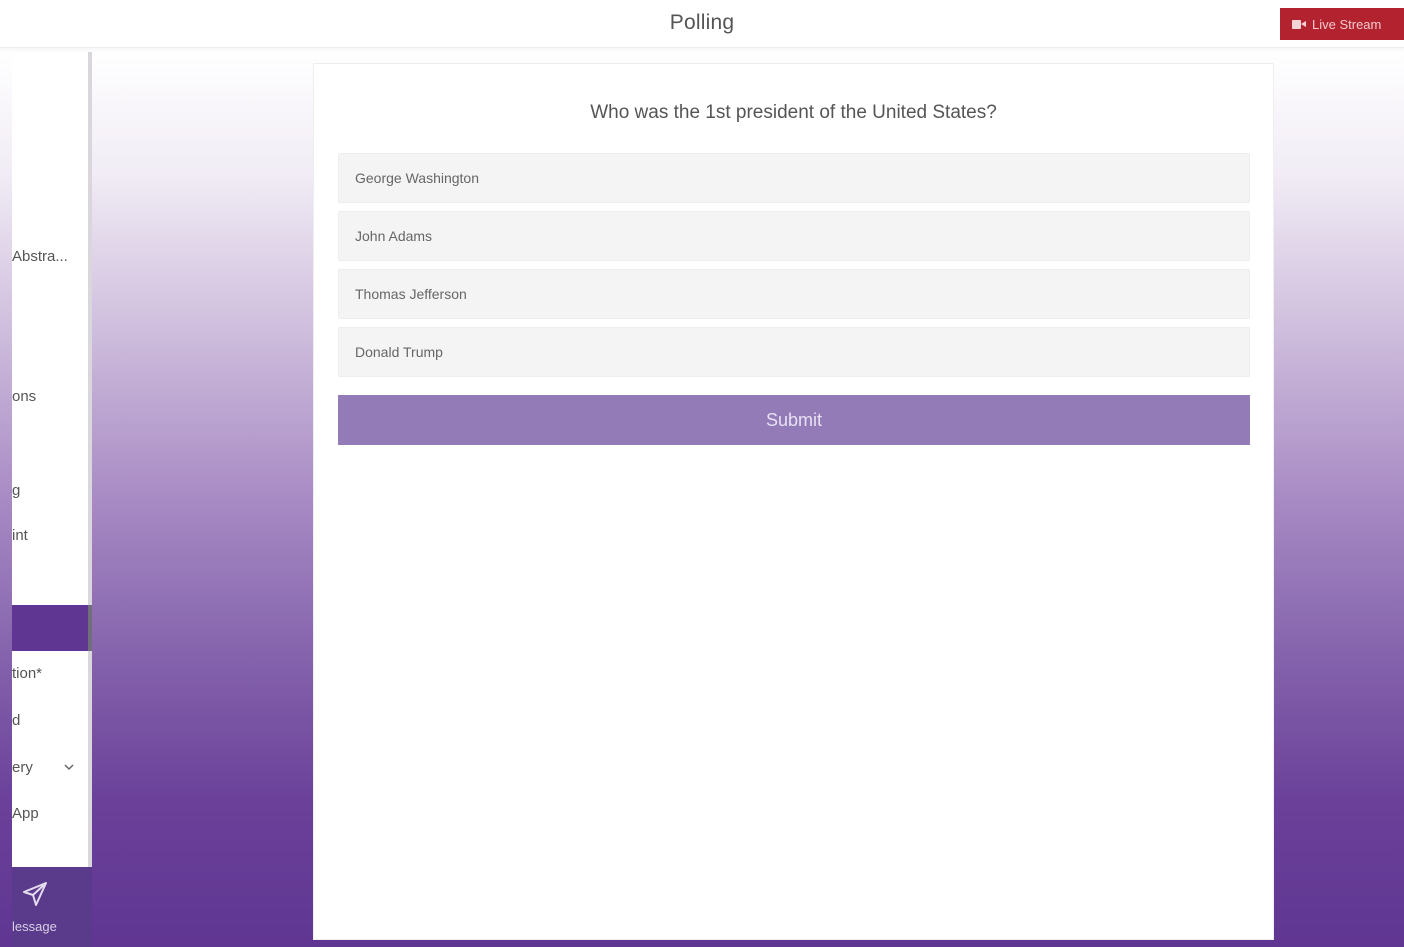 This screenshot has height=947, width=1404. Describe the element at coordinates (35, 896) in the screenshot. I see `paper-plane-icon` at that location.